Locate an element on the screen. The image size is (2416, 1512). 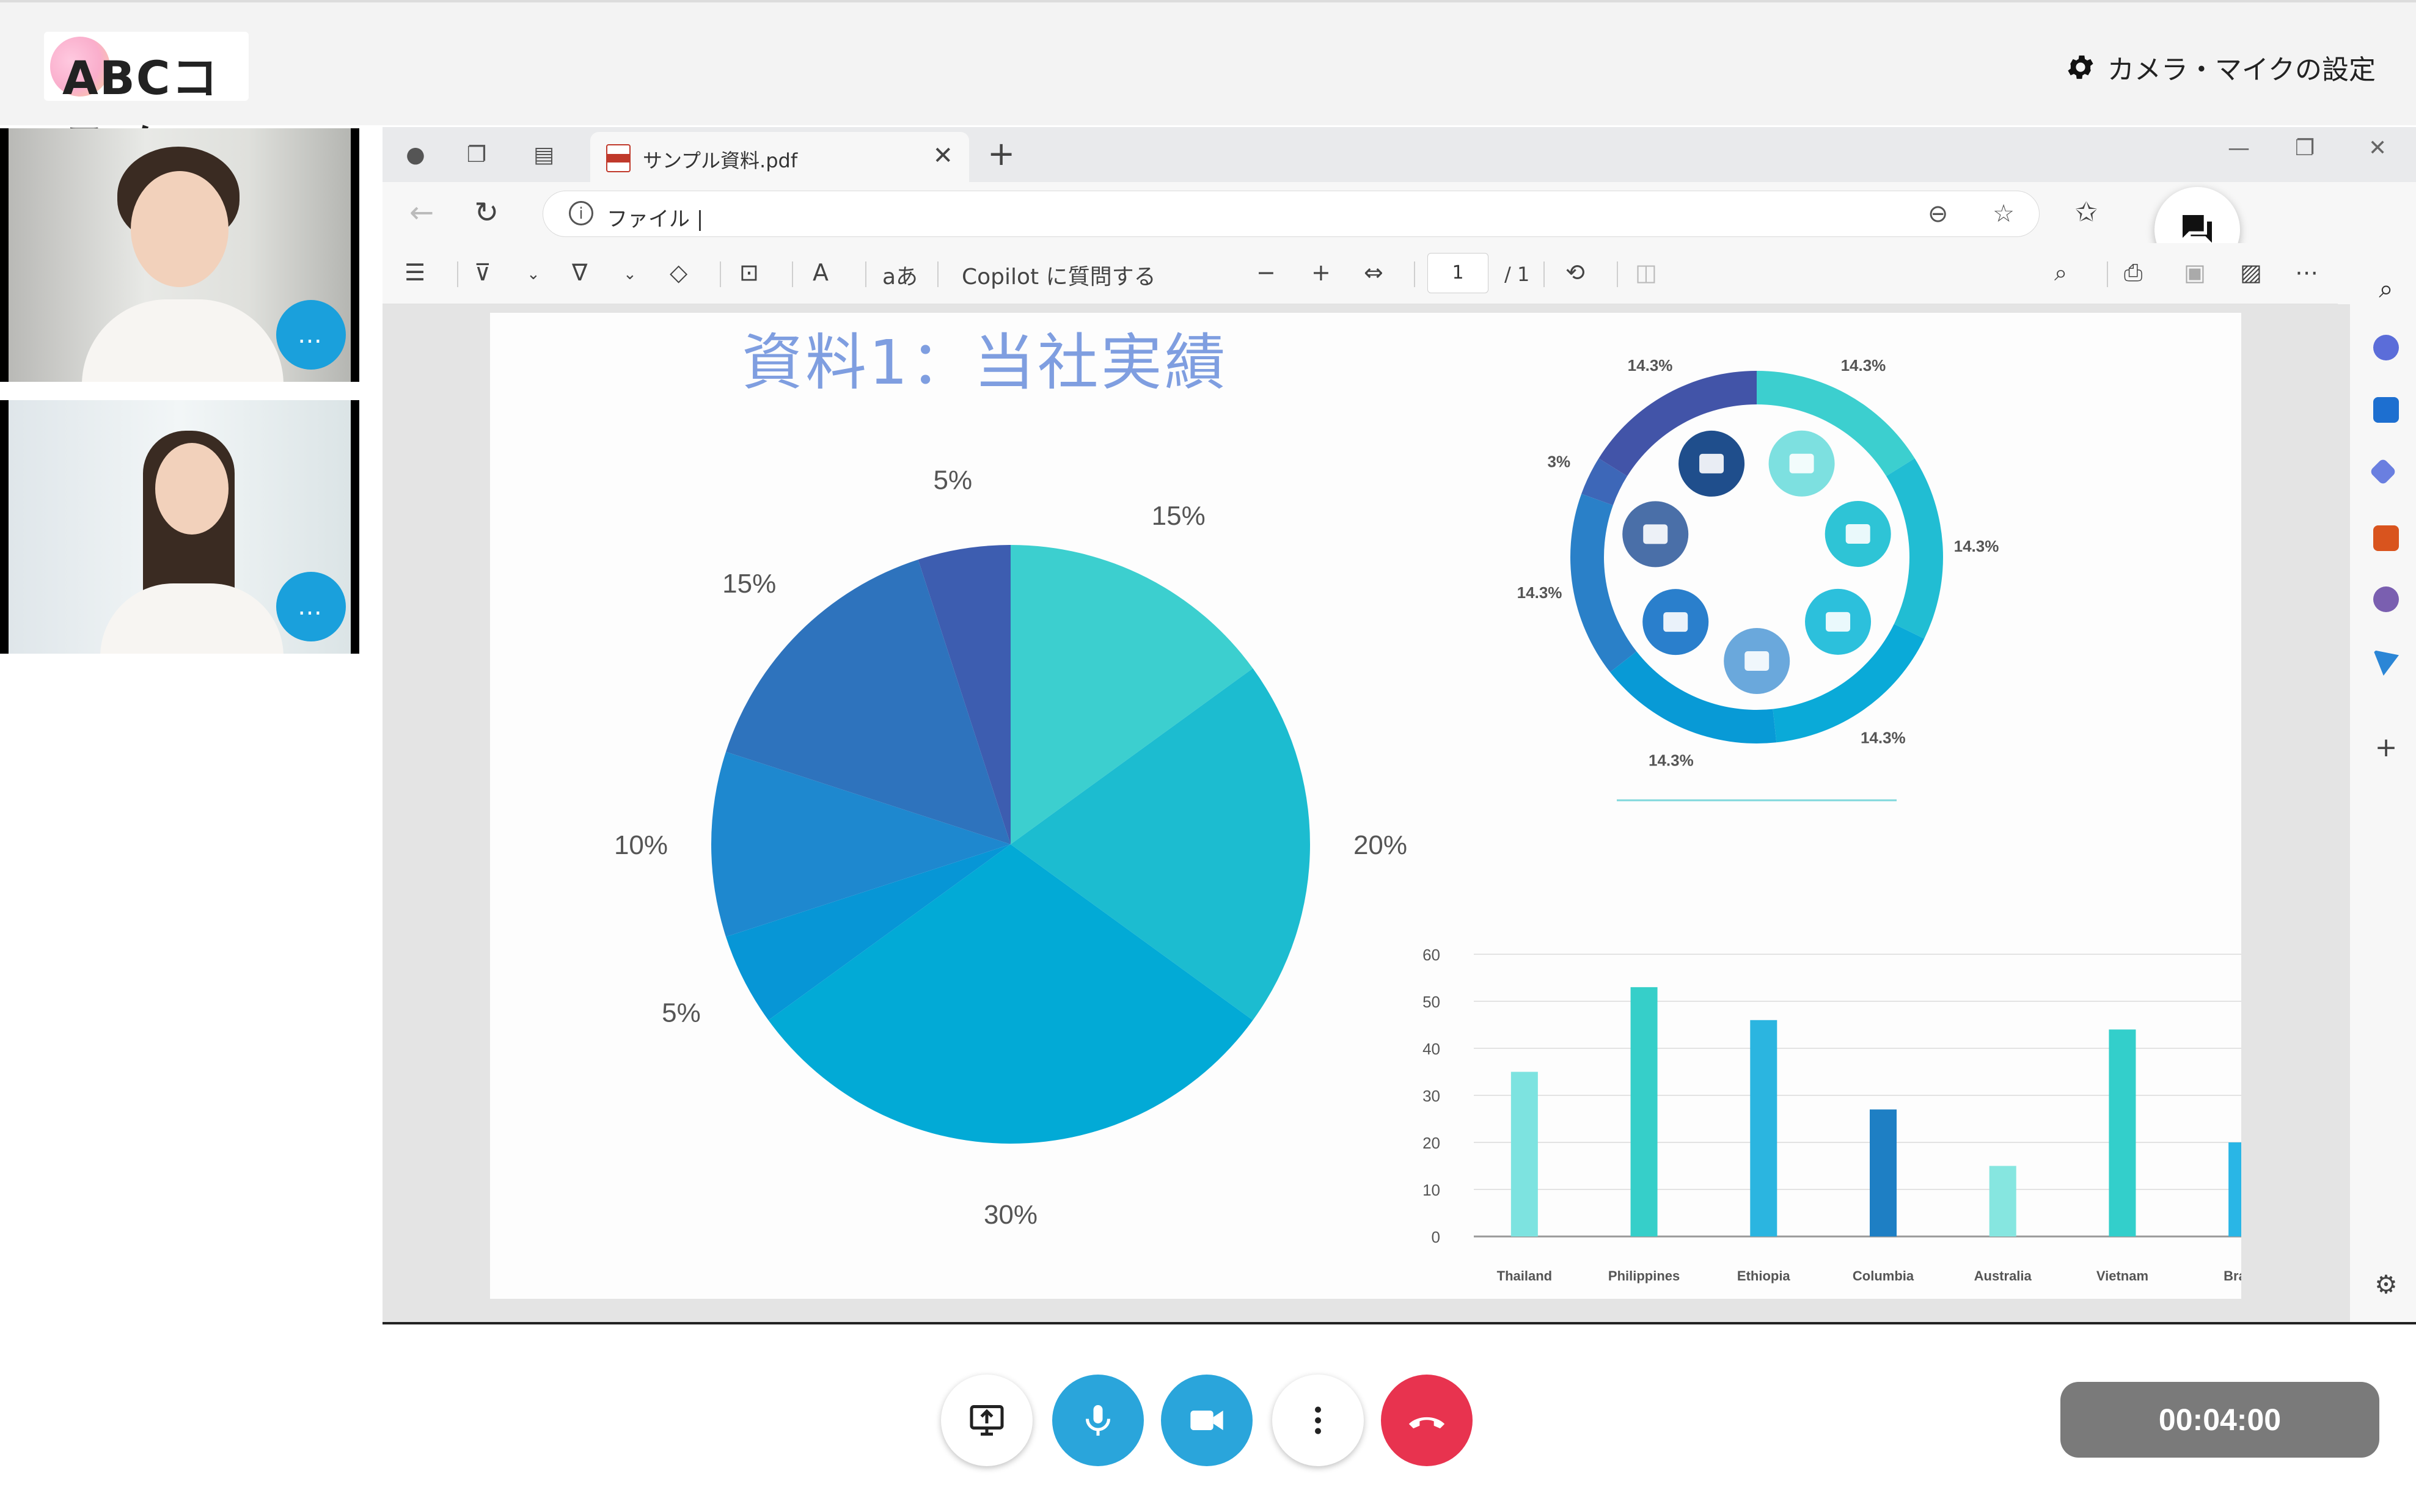
settings-gear-icon: ⚙ is located at coordinates (2386, 1284).